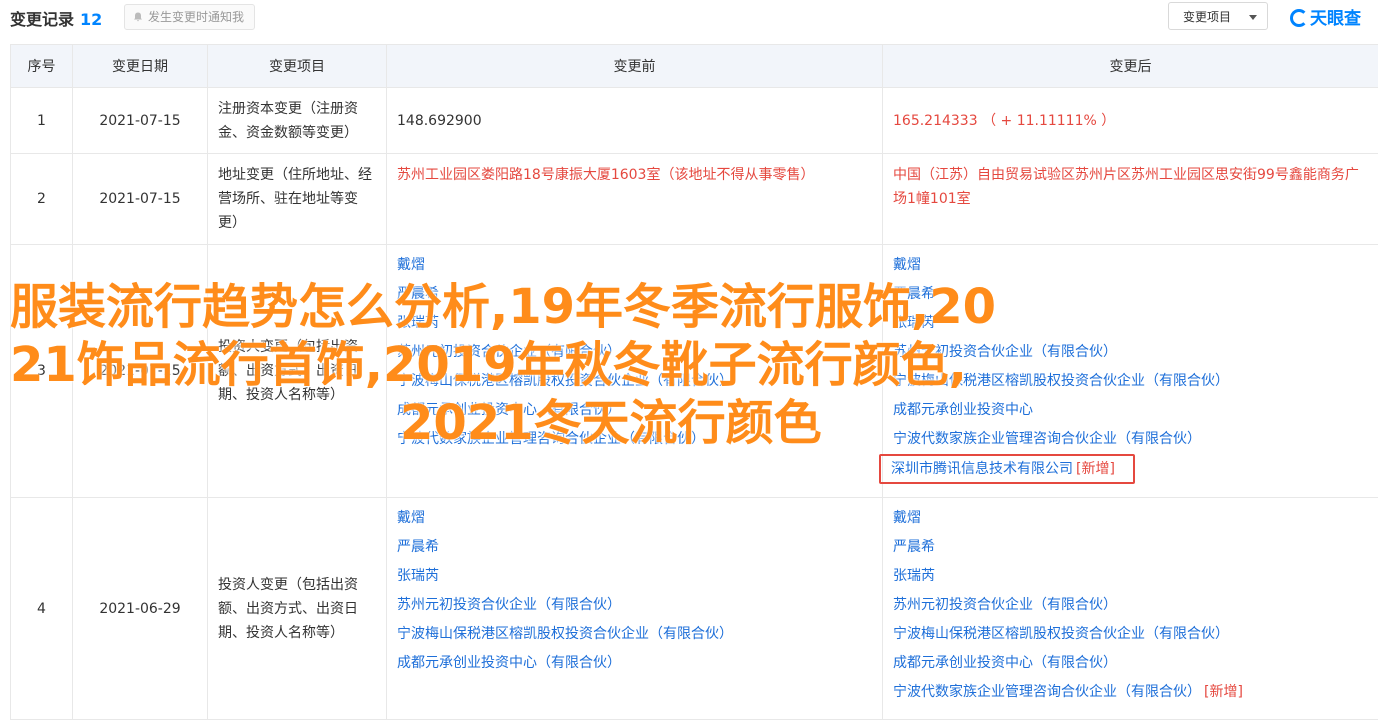 This screenshot has height=722, width=1378. What do you see at coordinates (41, 120) in the screenshot?
I see `row-no: 1` at bounding box center [41, 120].